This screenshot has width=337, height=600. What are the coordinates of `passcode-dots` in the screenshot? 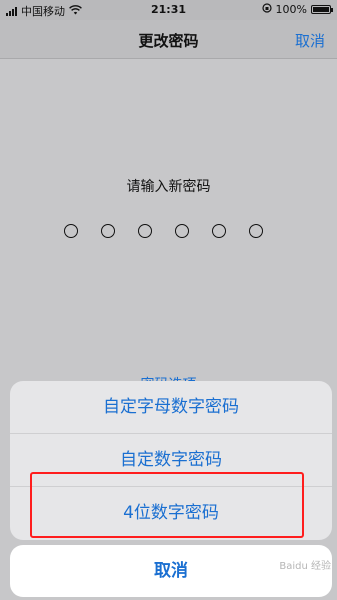 It's located at (163, 231).